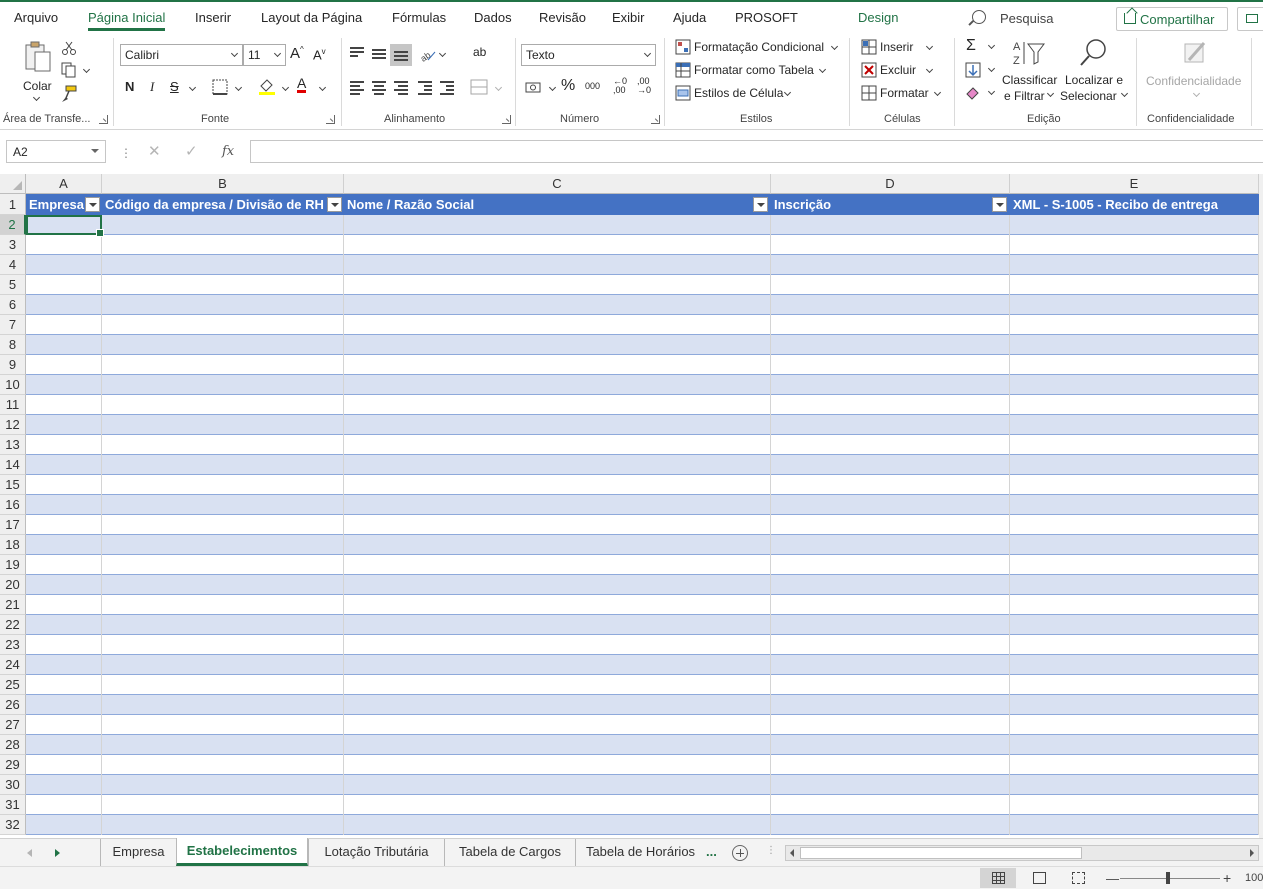 This screenshot has width=1263, height=889. What do you see at coordinates (552, 87) in the screenshot?
I see `currency-dropdown-icon` at bounding box center [552, 87].